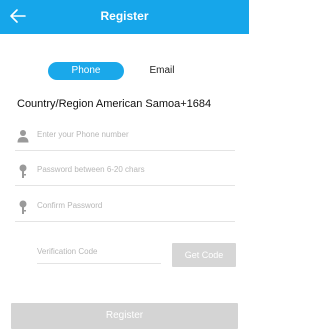 This screenshot has height=331, width=320. I want to click on country-region-selector: Country/Region American Samoa+1684, so click(114, 104).